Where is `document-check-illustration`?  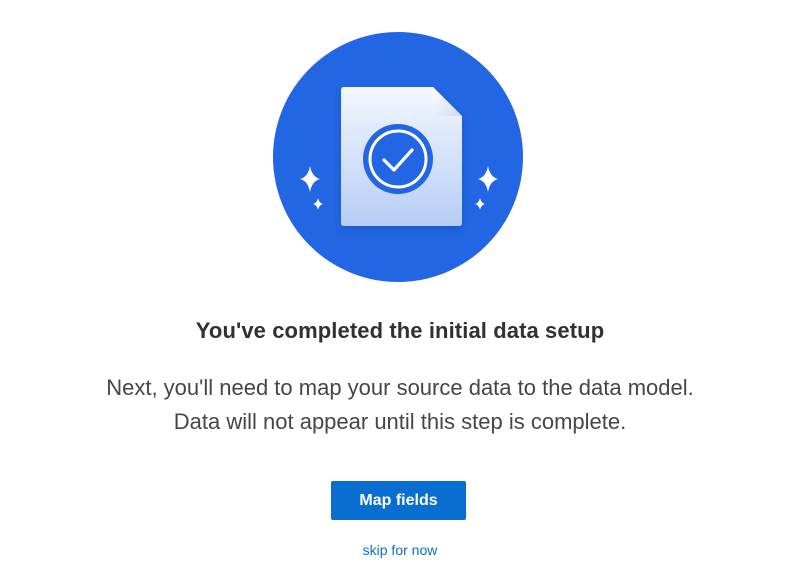 document-check-illustration is located at coordinates (398, 157).